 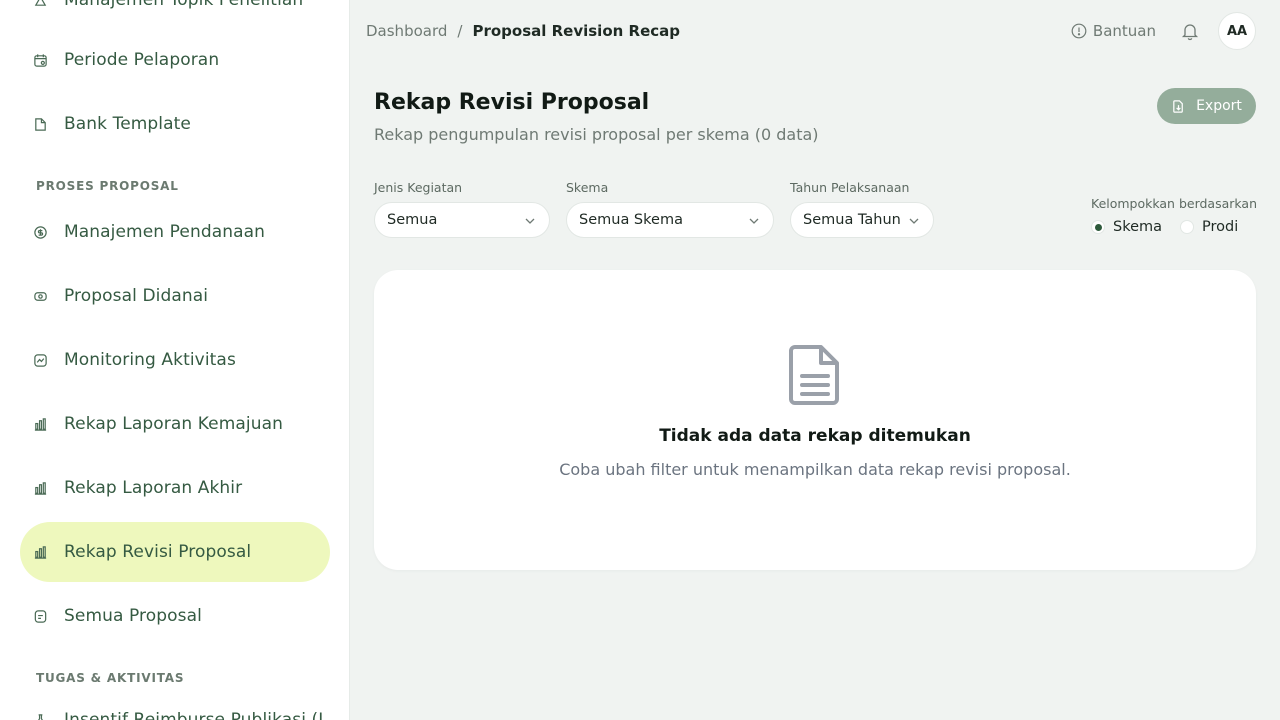 I want to click on section-label-proses-proposal: PROSES PROPOSAL, so click(x=107, y=186).